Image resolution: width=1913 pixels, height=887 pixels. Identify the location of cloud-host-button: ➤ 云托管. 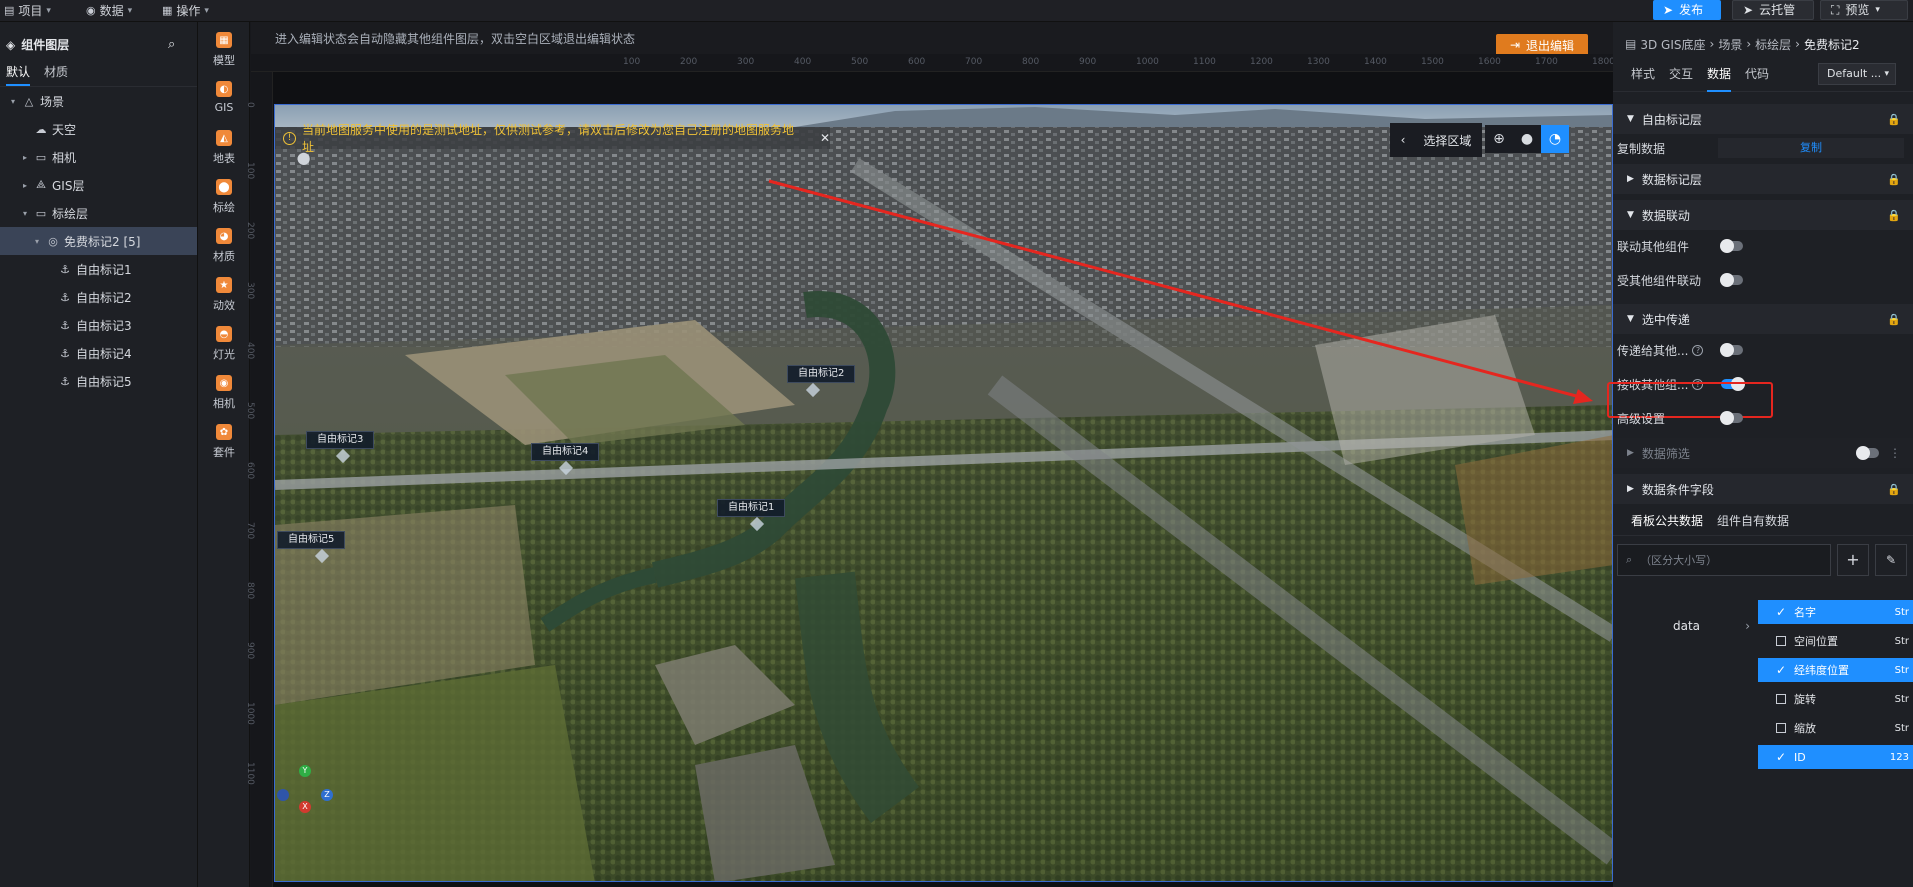
(1773, 10).